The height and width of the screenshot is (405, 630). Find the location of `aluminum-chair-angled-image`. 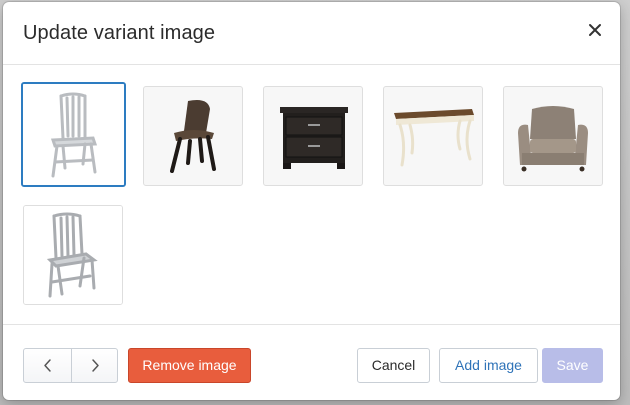

aluminum-chair-angled-image is located at coordinates (73, 255).